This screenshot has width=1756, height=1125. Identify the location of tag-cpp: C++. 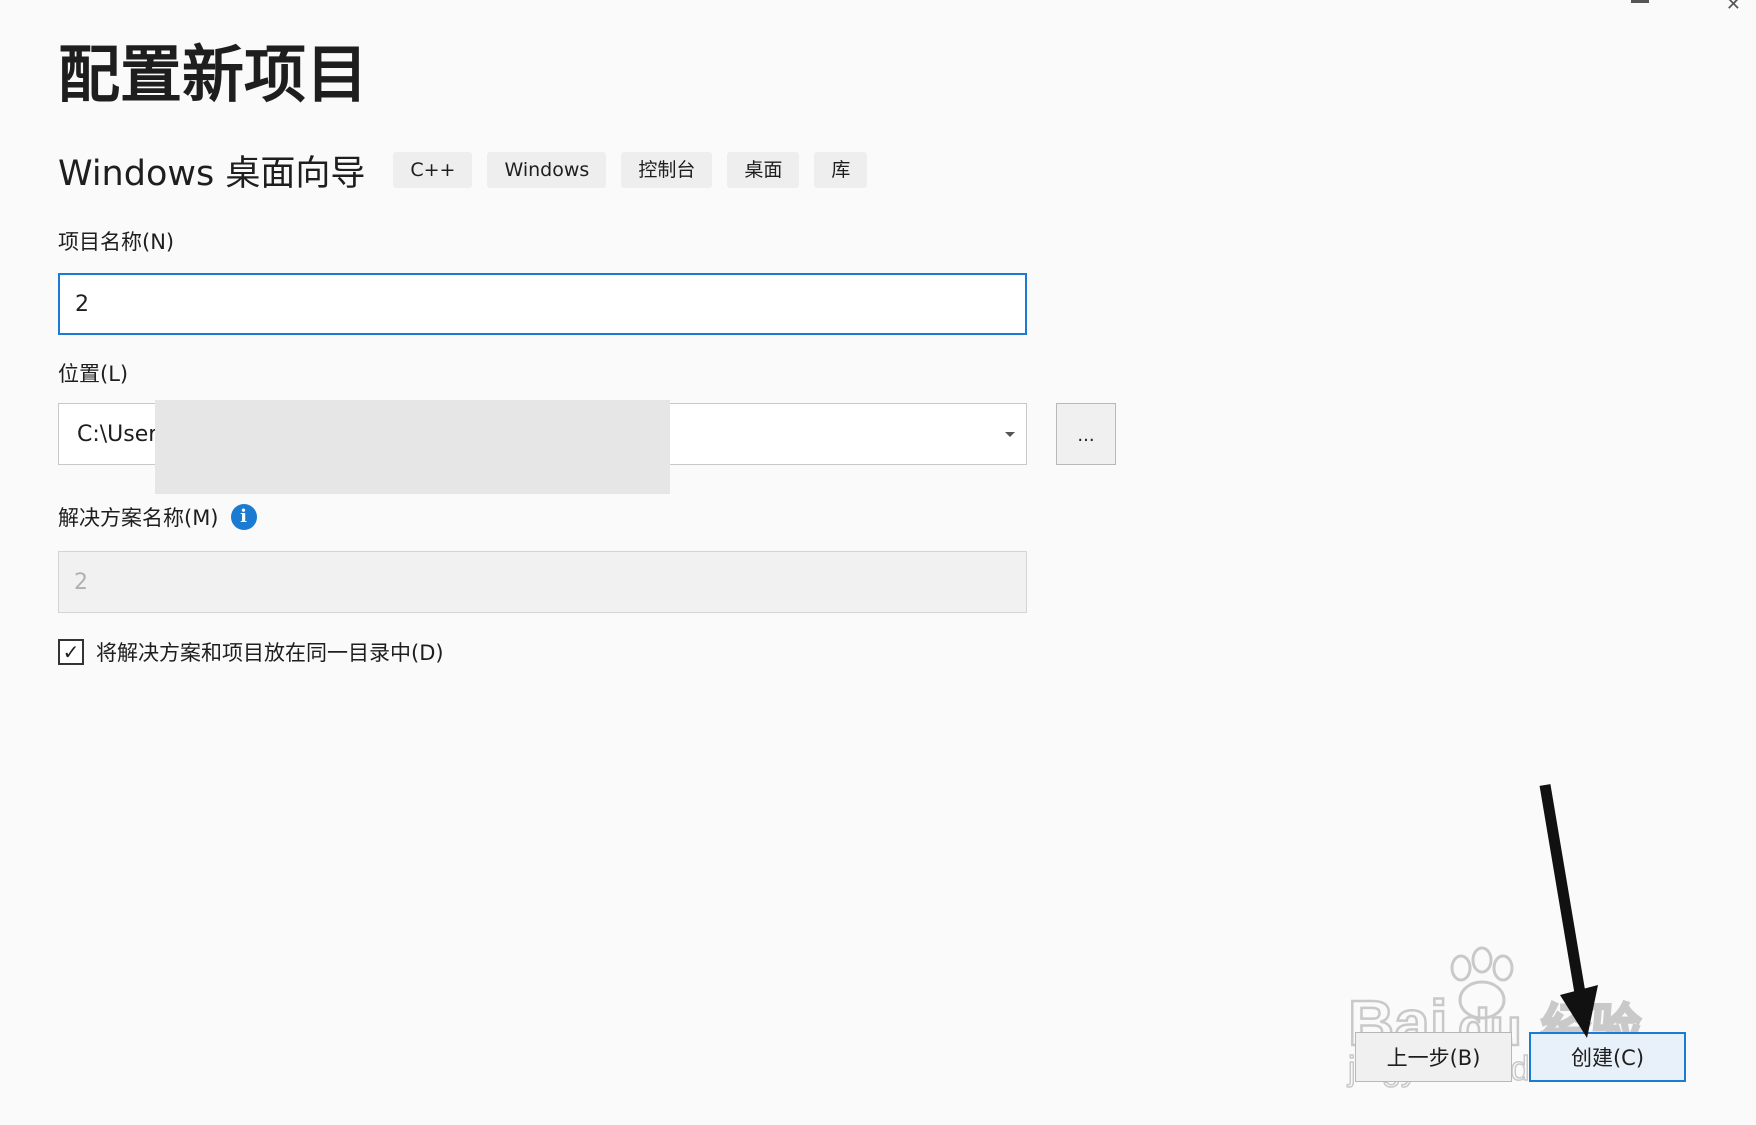
(433, 170).